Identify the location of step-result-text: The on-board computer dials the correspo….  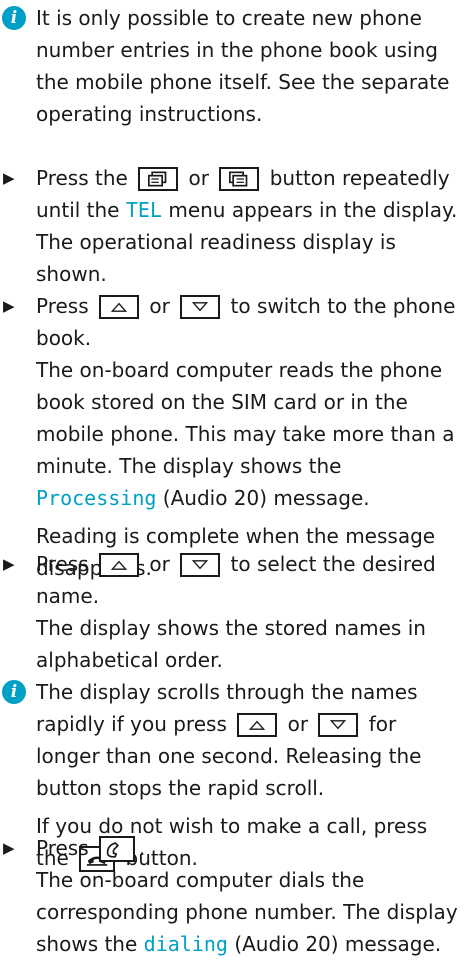
(247, 912).